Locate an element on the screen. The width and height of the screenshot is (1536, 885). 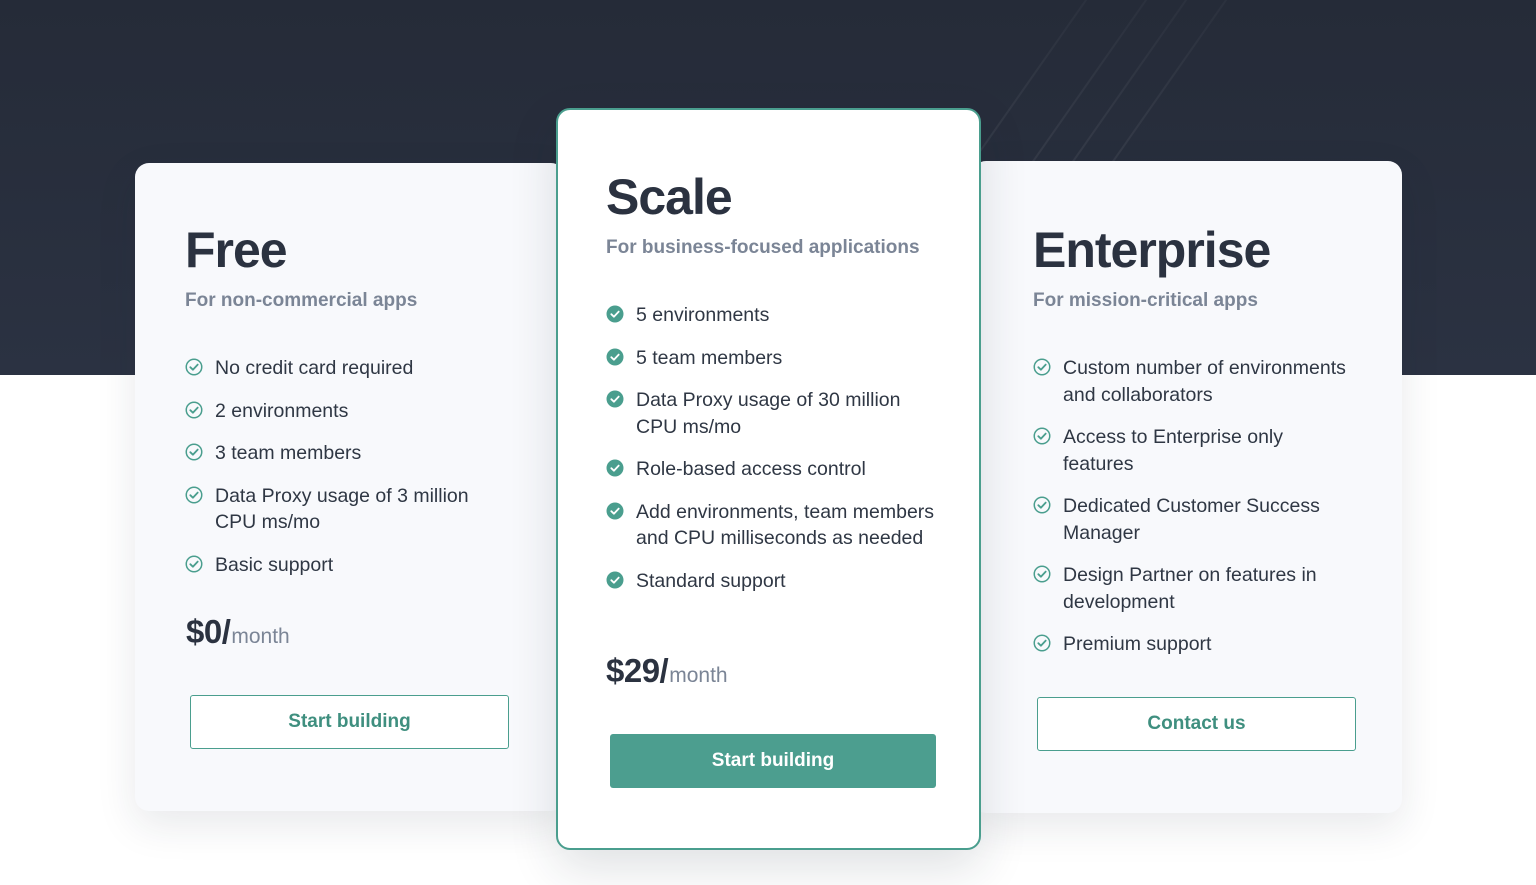
plan-subtitle: For business-focused applications is located at coordinates (763, 247).